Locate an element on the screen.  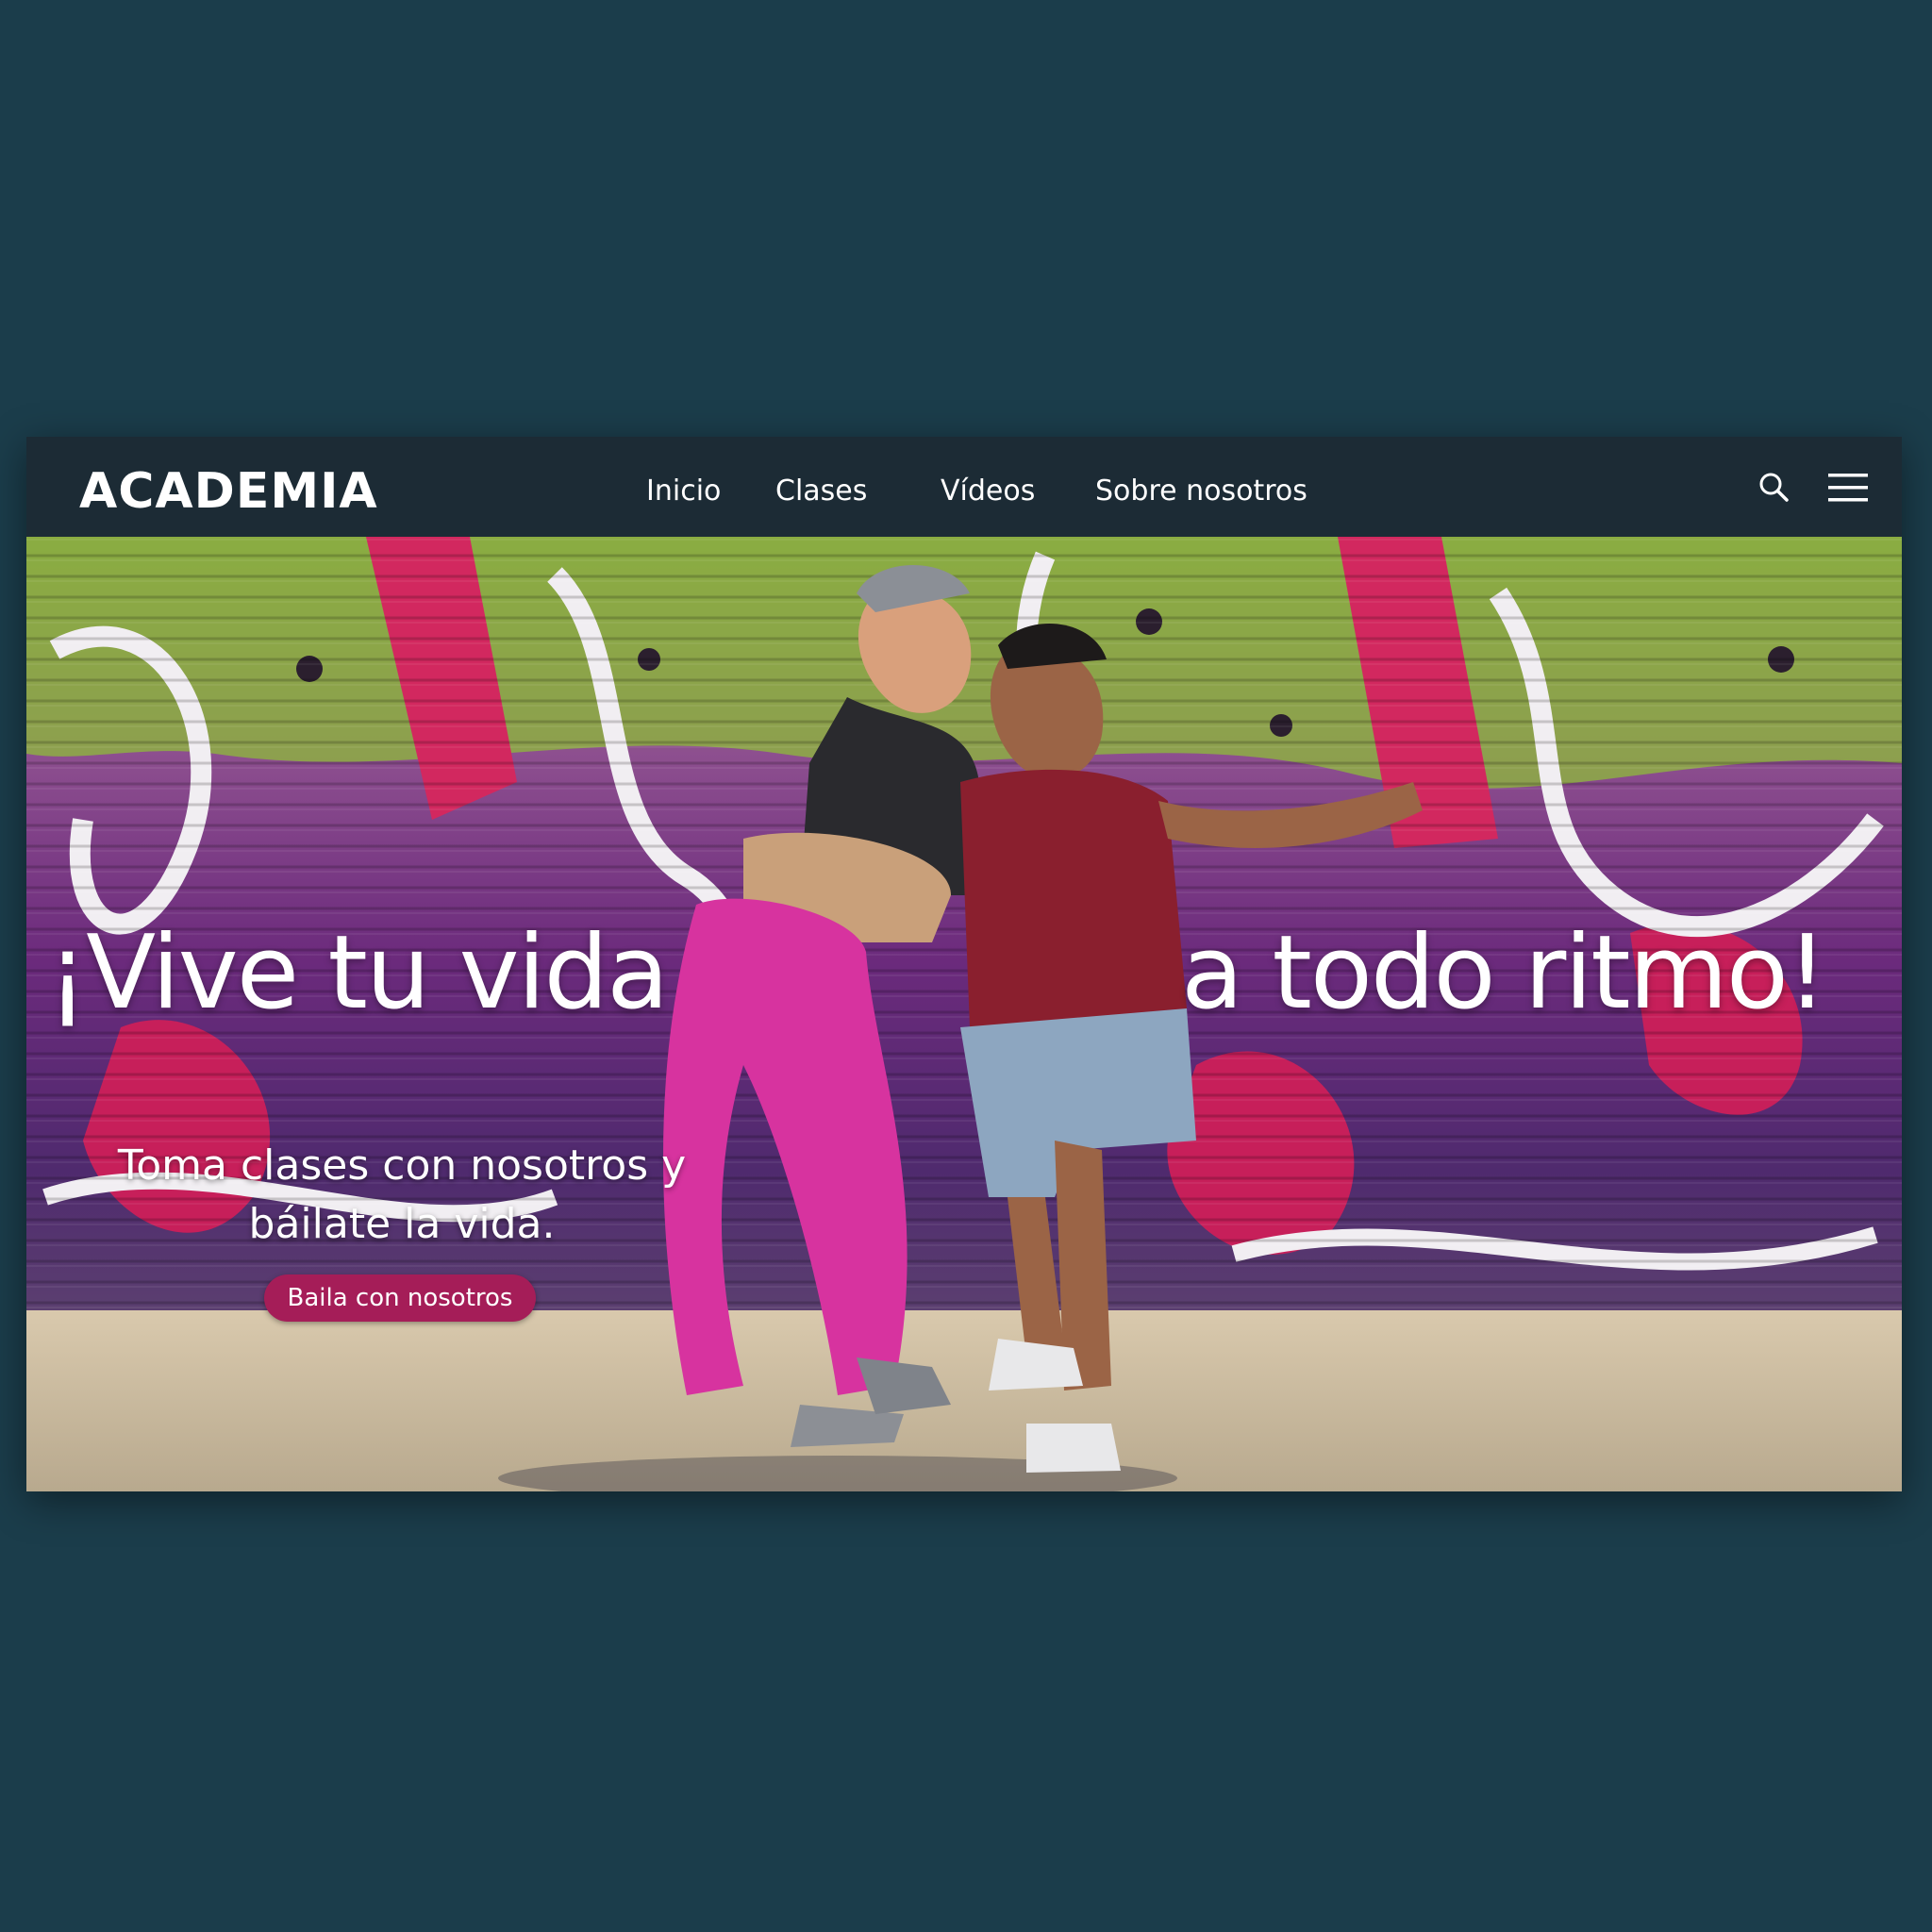
hero-headline-left: ¡Vive tu vida is located at coordinates (358, 973).